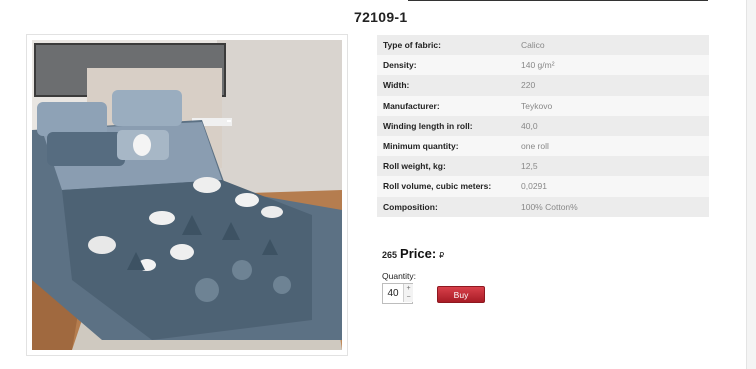 Image resolution: width=756 pixels, height=369 pixels. What do you see at coordinates (612, 125) in the screenshot?
I see `spec-value: 40,0` at bounding box center [612, 125].